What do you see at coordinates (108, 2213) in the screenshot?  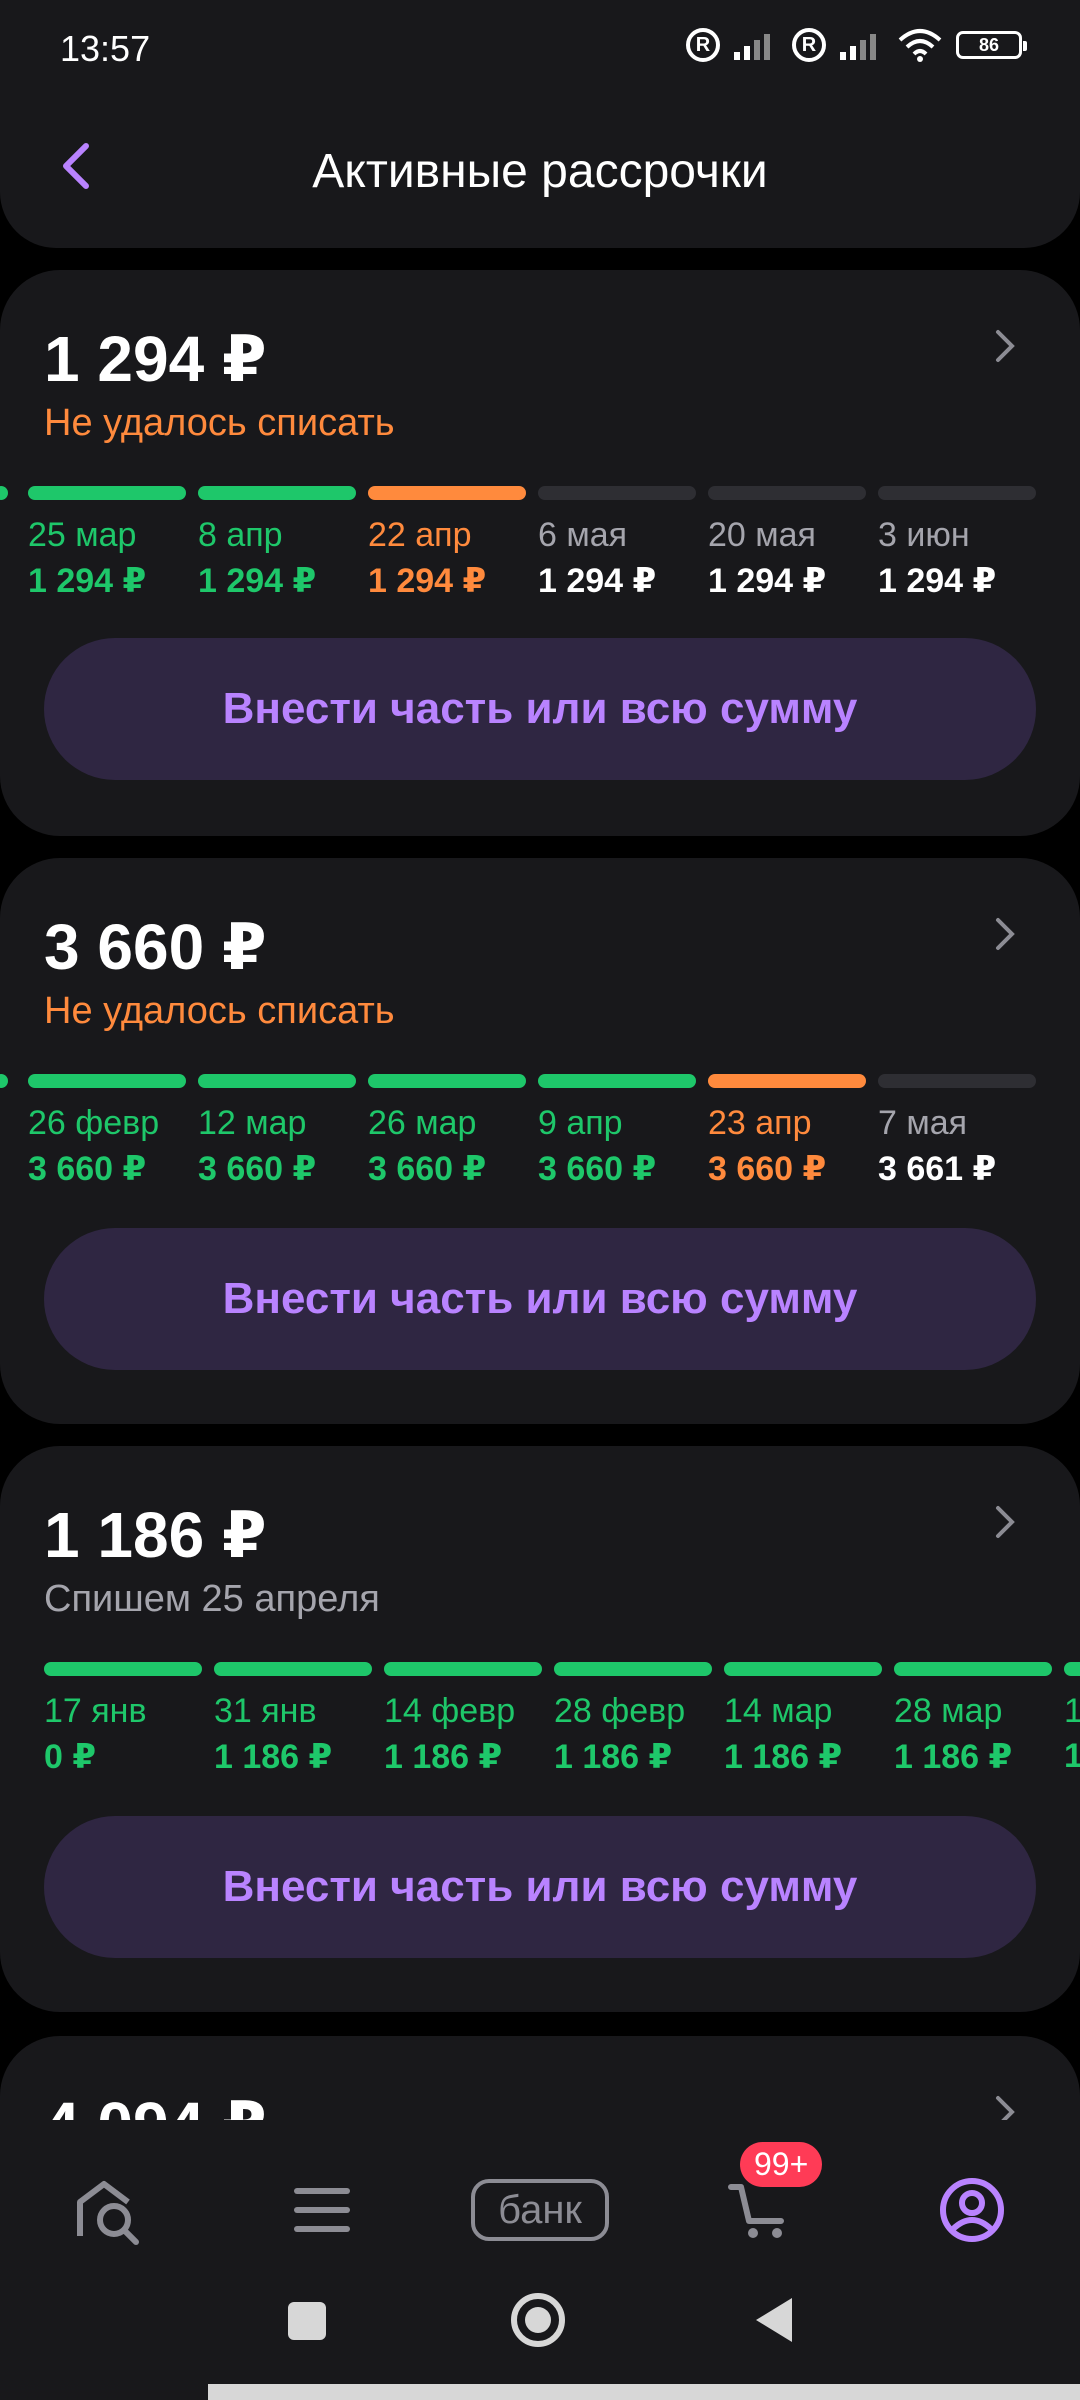 I see `search-home-icon` at bounding box center [108, 2213].